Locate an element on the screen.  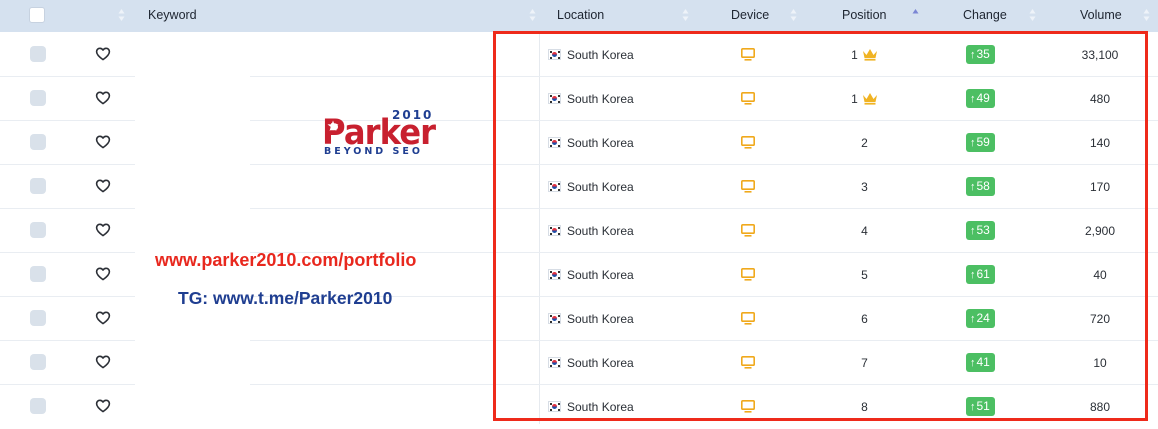
watermark-url: www.parker2010.com/portfolio is located at coordinates (286, 260).